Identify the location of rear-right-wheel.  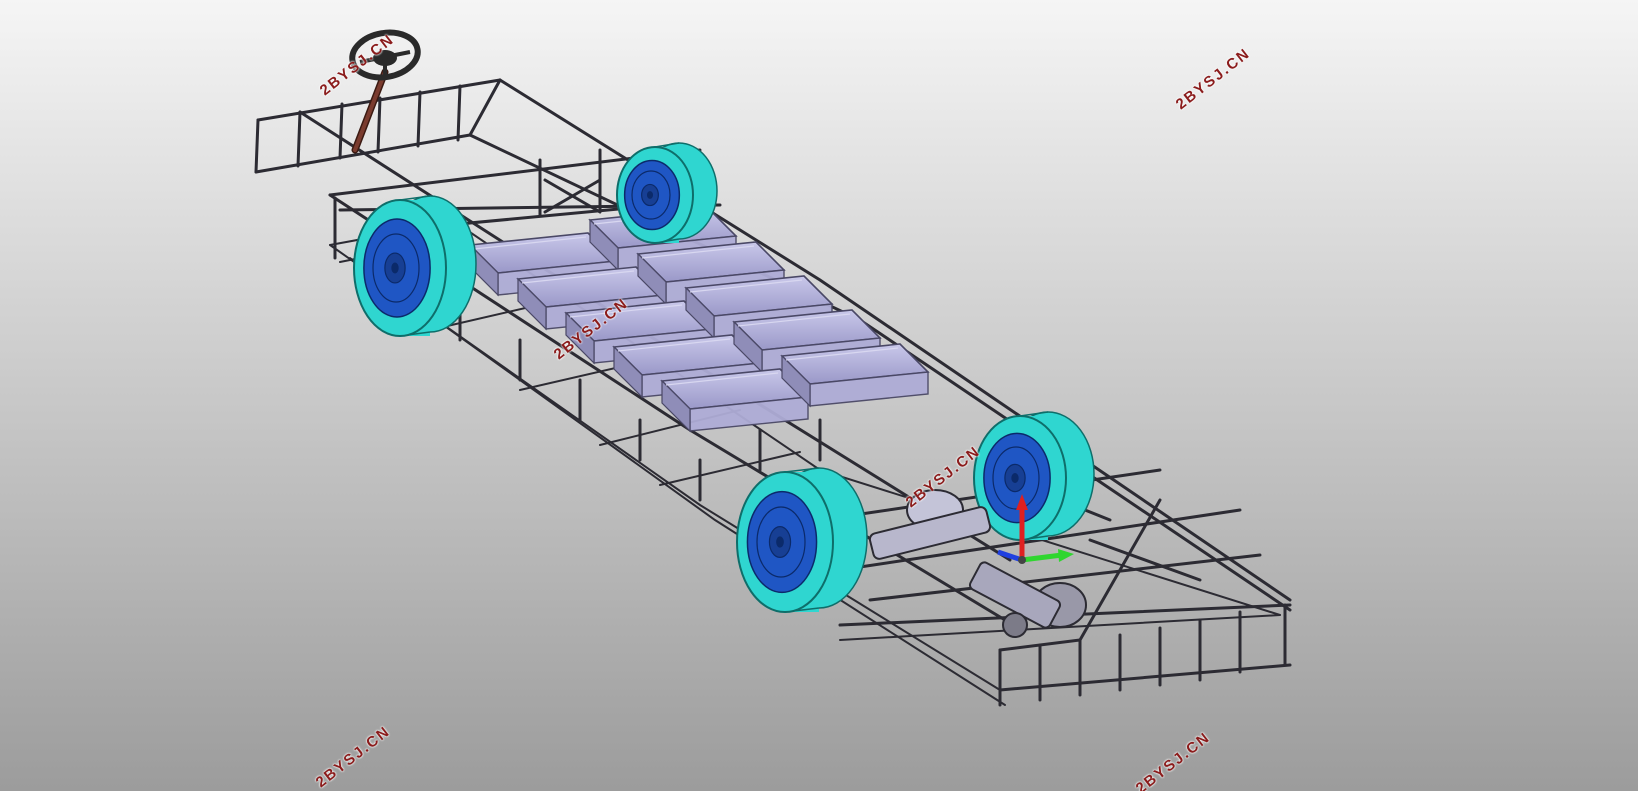
(1034, 476).